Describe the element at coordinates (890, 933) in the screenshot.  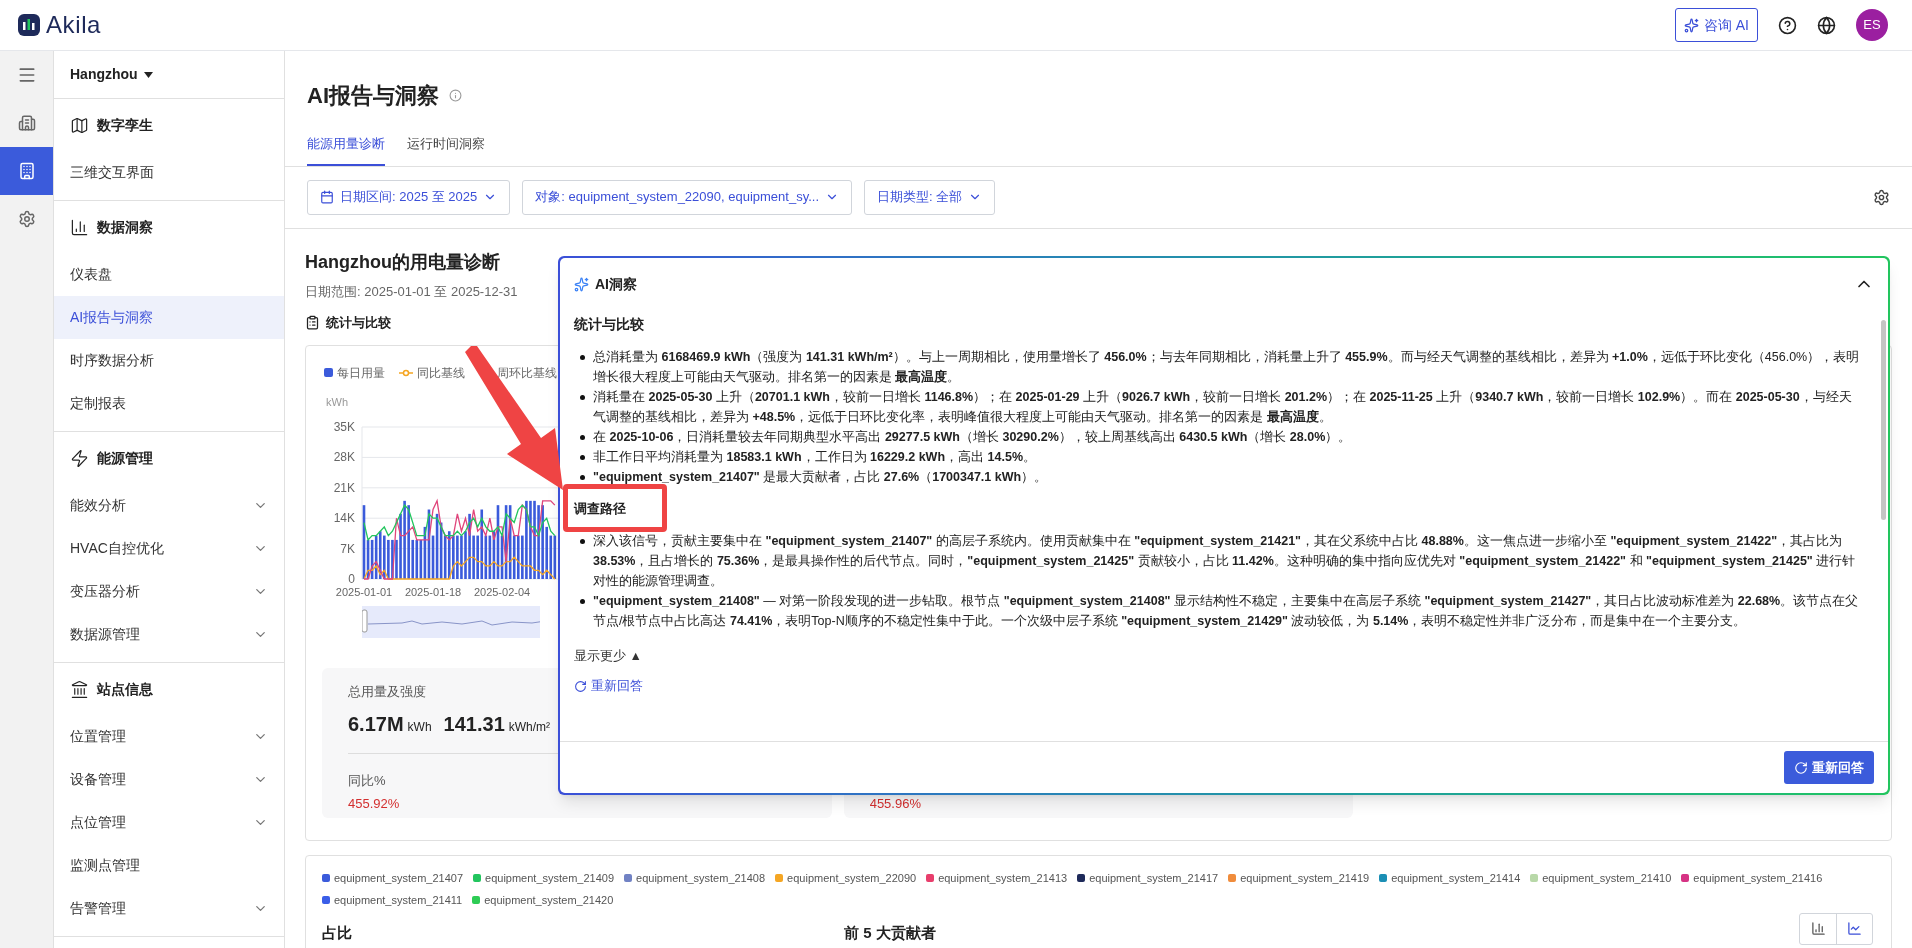
I see `chart-title: 前 5 大贡献者` at that location.